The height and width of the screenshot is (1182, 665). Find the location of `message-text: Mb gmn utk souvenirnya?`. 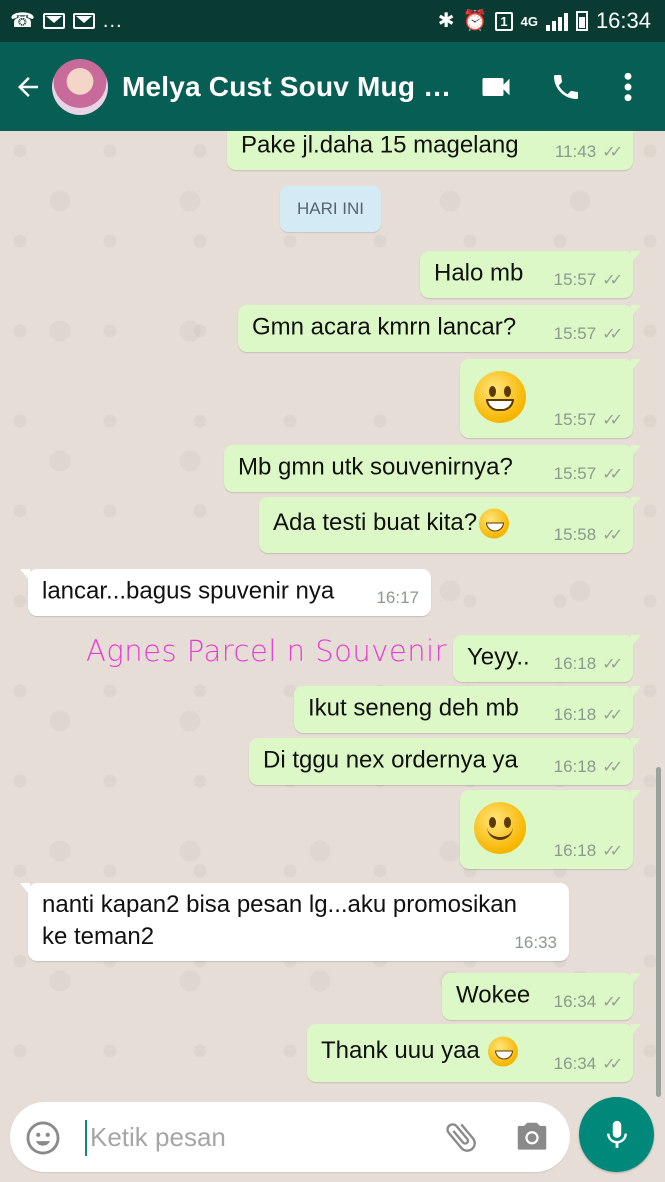

message-text: Mb gmn utk souvenirnya? is located at coordinates (375, 467).